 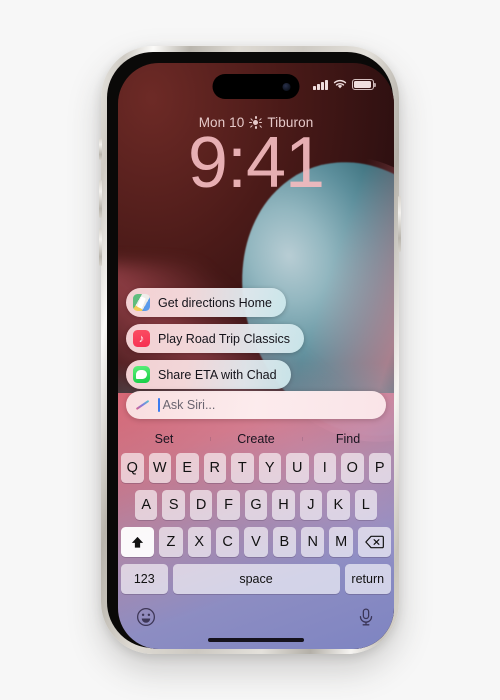 I want to click on key-v: V, so click(x=256, y=542).